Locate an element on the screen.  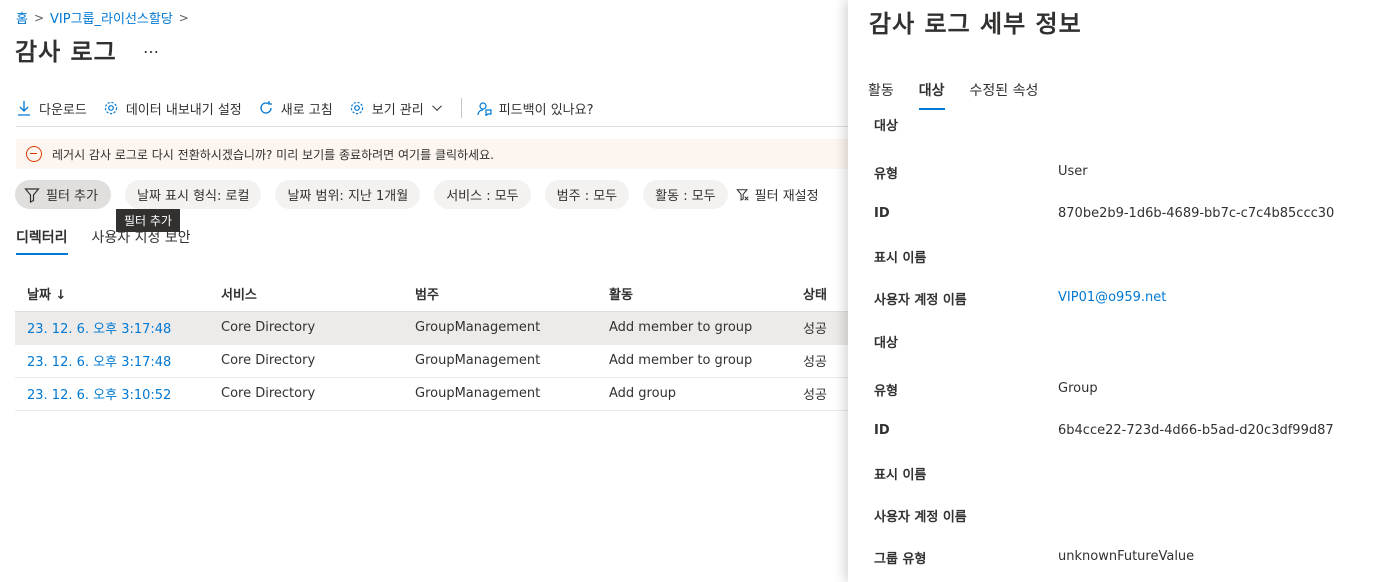
upn-value: VIP01@o959.net is located at coordinates (1112, 297).